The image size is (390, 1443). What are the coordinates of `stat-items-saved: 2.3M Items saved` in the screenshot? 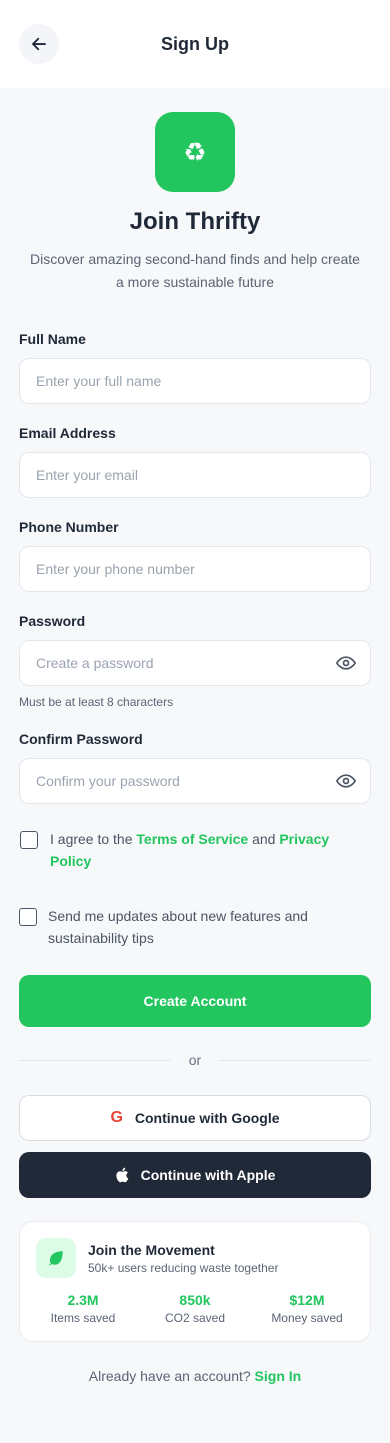 It's located at (83, 1308).